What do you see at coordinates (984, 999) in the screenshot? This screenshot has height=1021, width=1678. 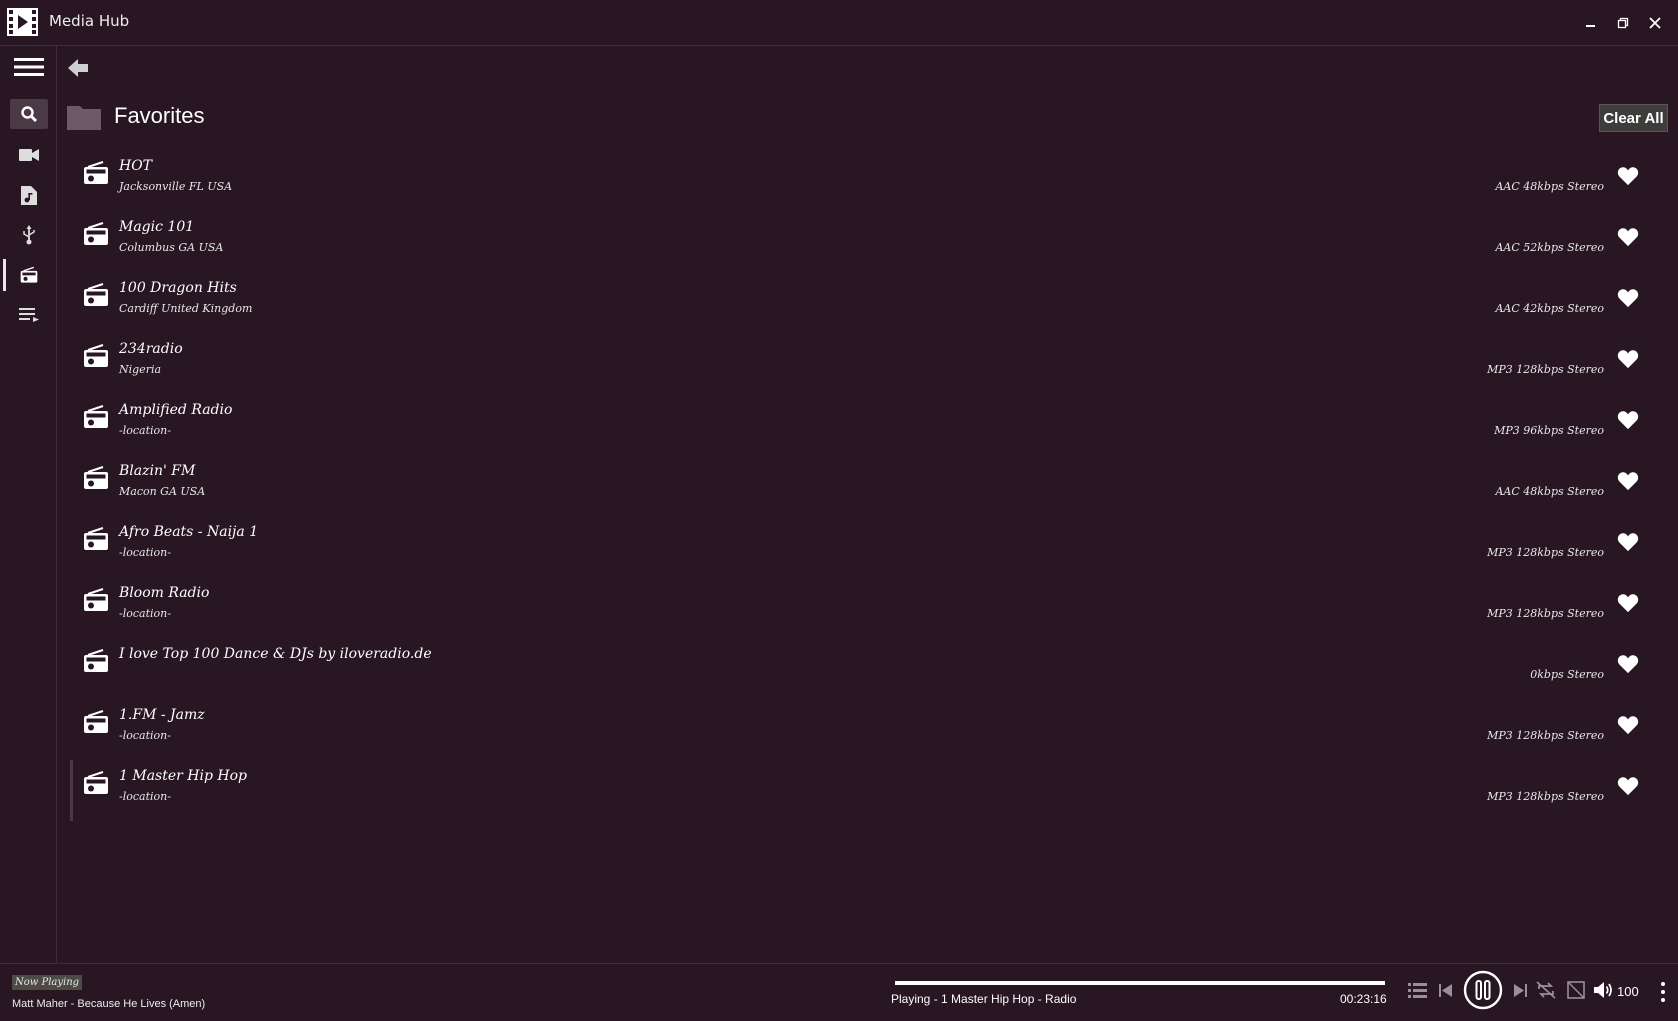 I see `playback-status: Playing - 1 Master Hip Hop - Radio` at bounding box center [984, 999].